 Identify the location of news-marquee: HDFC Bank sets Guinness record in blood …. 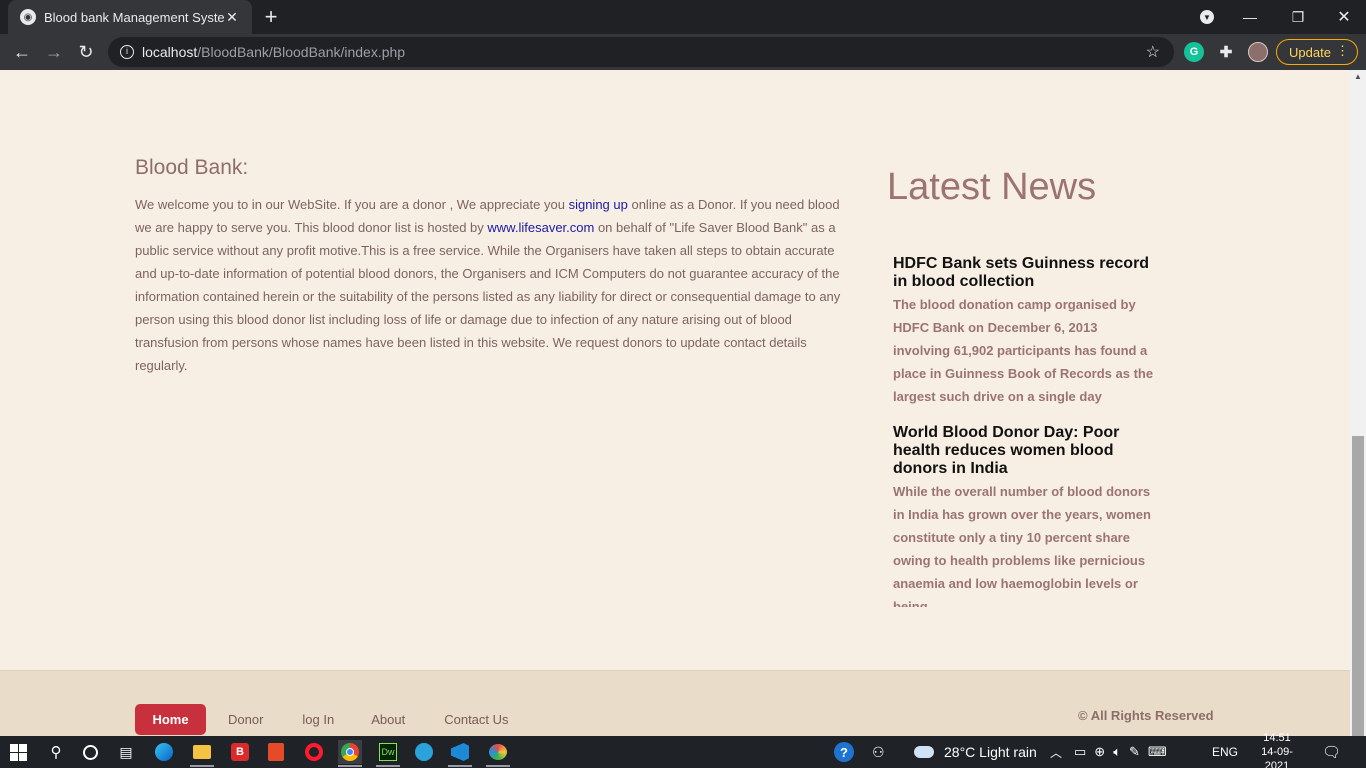
(1024, 431).